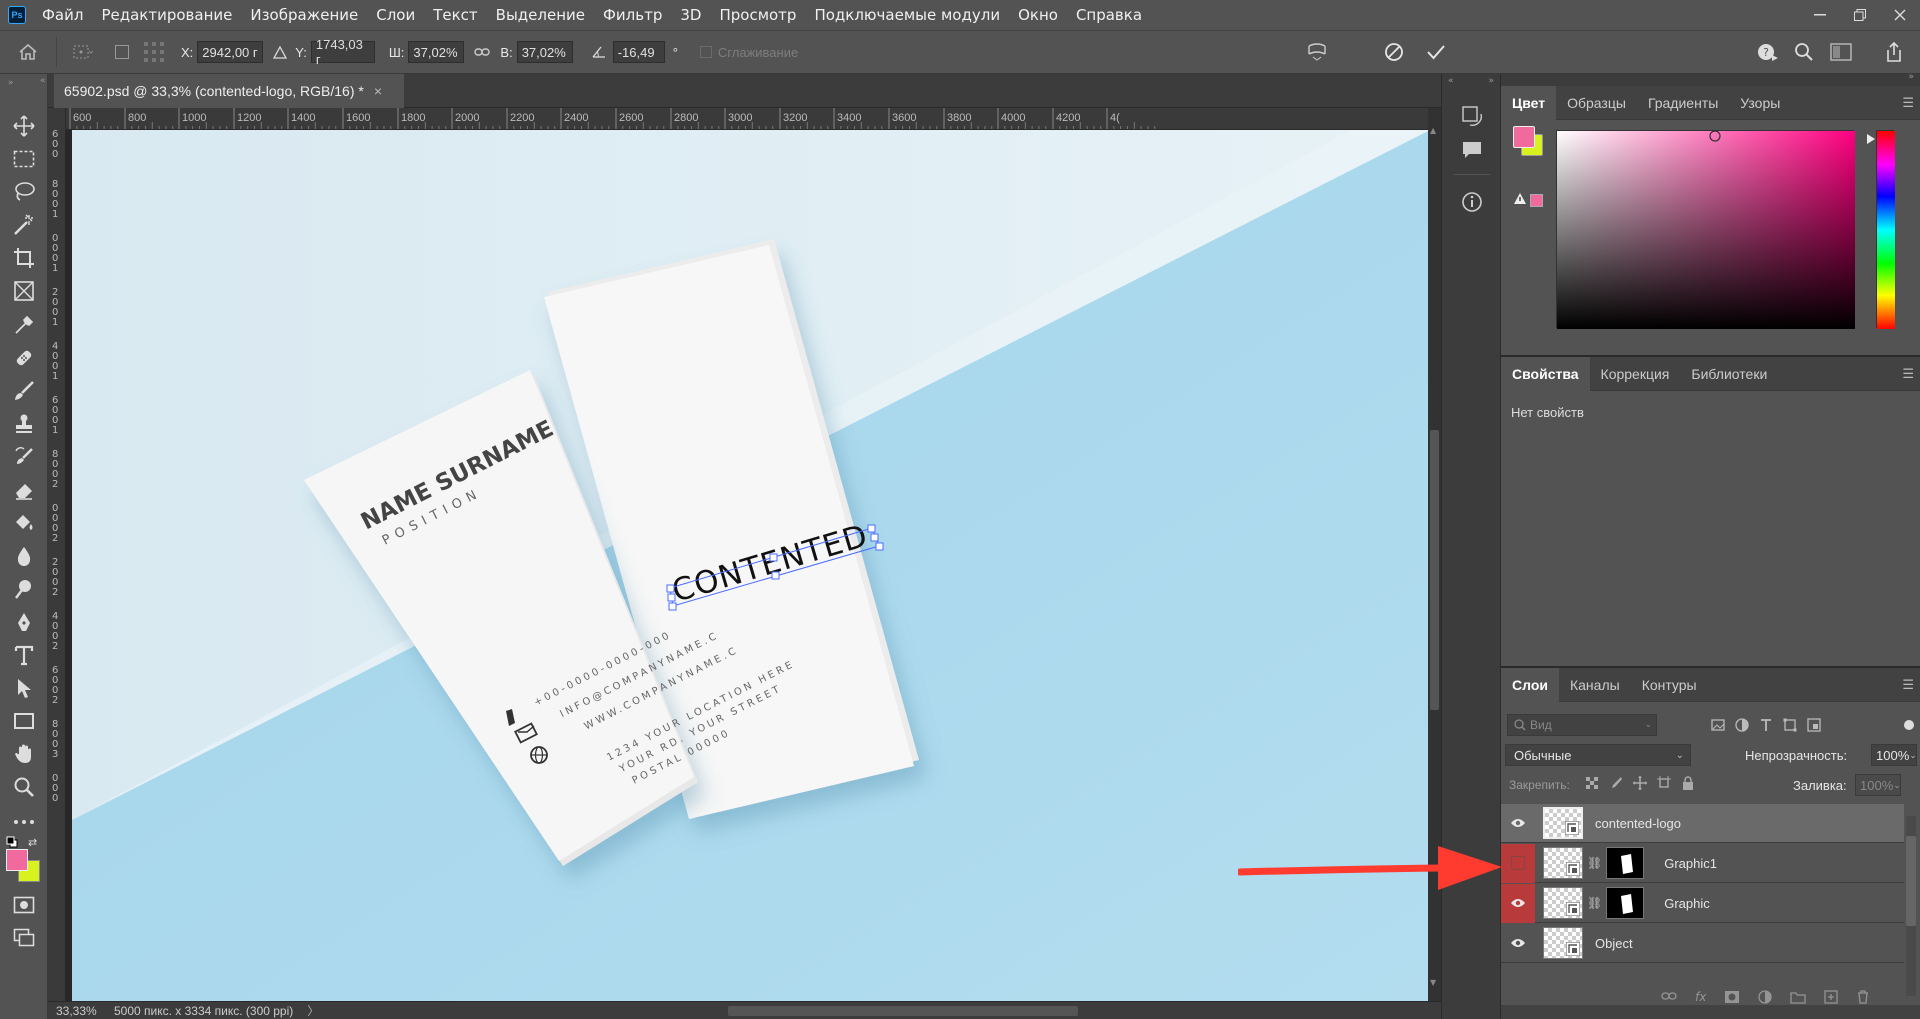 This screenshot has width=1920, height=1019. What do you see at coordinates (1814, 725) in the screenshot?
I see `filter-smart-object-icon` at bounding box center [1814, 725].